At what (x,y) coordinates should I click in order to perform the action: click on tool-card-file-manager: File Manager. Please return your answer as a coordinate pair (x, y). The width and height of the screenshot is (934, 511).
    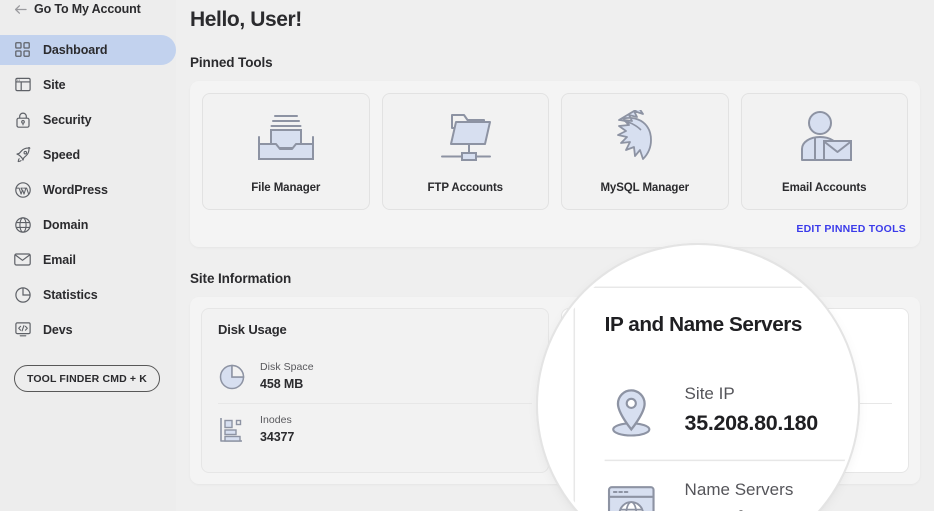
    Looking at the image, I should click on (286, 151).